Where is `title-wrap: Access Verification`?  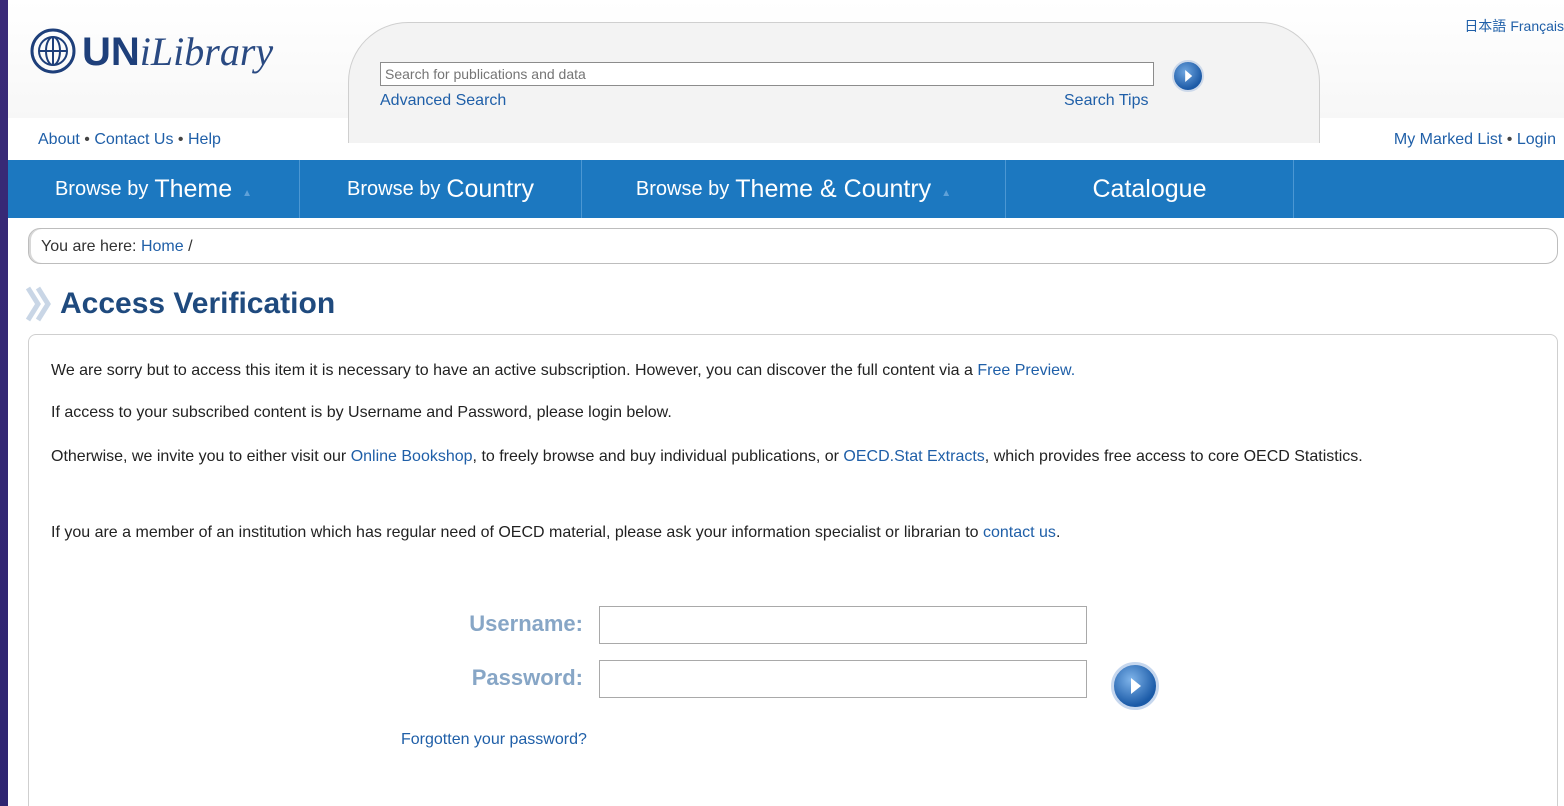
title-wrap: Access Verification is located at coordinates (180, 304).